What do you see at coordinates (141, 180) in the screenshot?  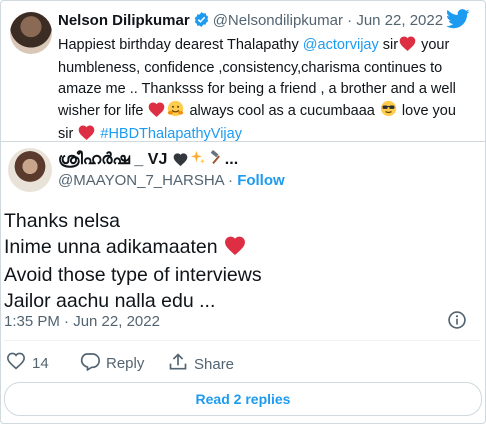 I see `reply-author-handle: @MAAYON_7_HARSHA` at bounding box center [141, 180].